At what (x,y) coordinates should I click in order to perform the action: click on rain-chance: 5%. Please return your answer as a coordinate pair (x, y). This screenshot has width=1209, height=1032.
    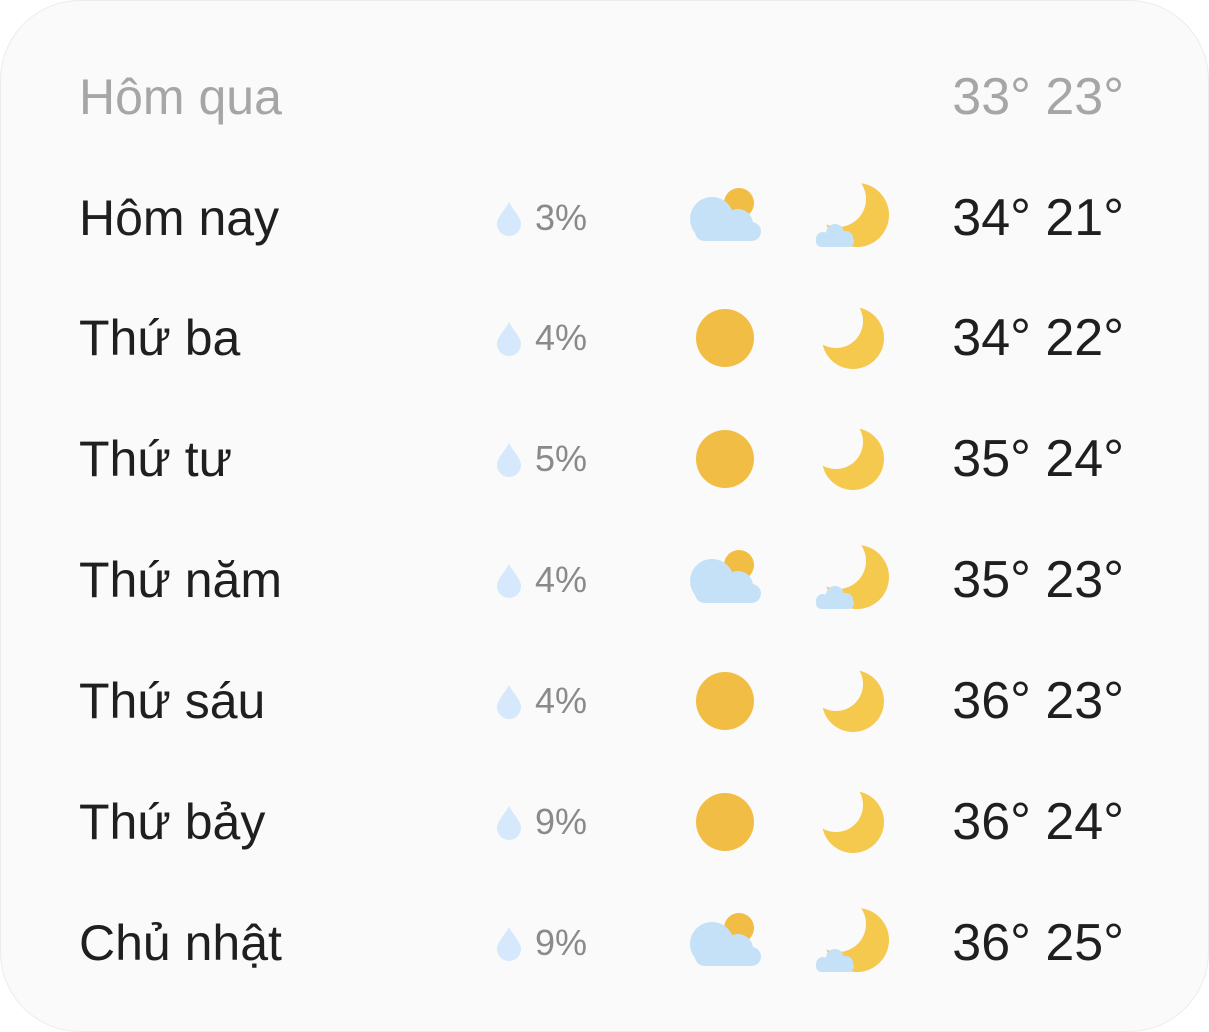
    Looking at the image, I should click on (541, 459).